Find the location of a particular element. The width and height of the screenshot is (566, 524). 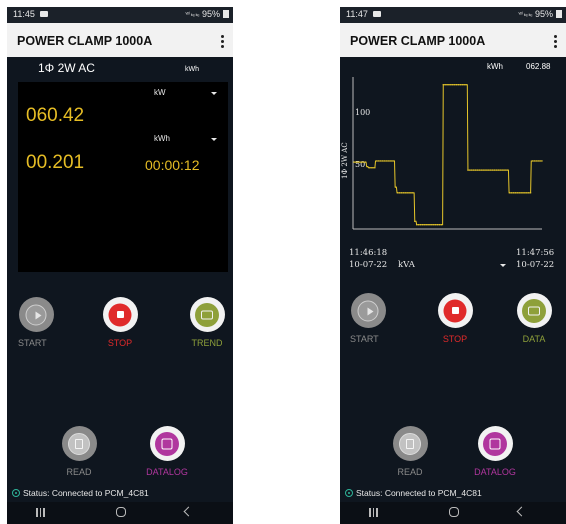

data-circle is located at coordinates (534, 310).